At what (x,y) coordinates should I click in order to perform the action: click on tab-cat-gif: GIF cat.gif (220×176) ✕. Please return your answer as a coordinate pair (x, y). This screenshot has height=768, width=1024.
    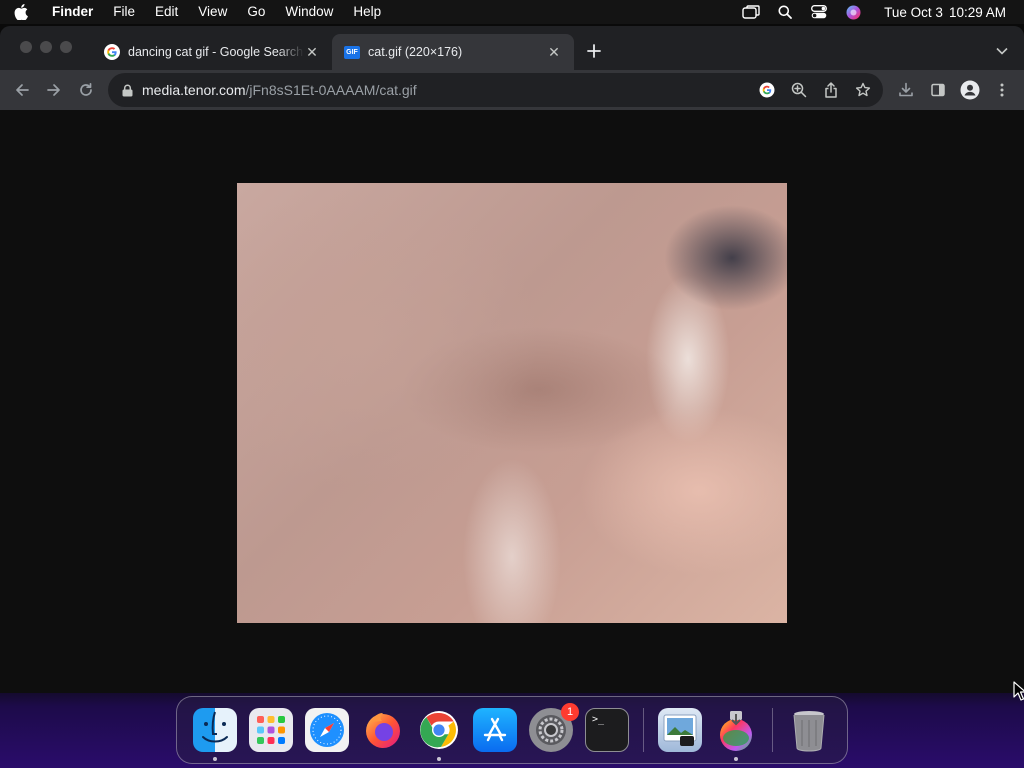
    Looking at the image, I should click on (453, 52).